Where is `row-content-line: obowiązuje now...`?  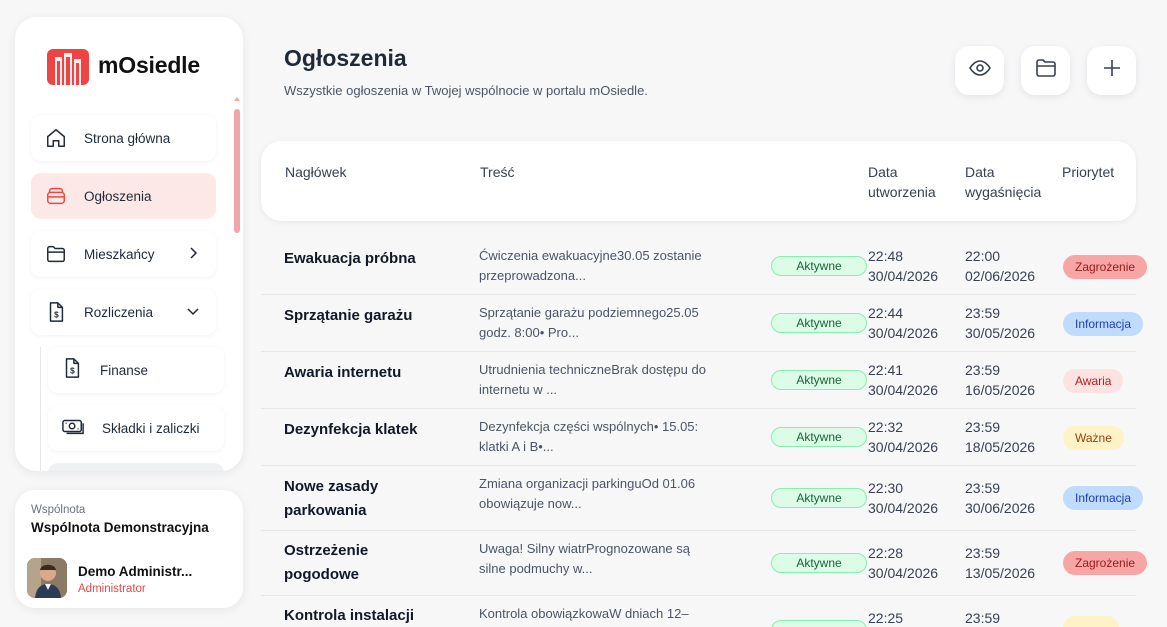 row-content-line: obowiązuje now... is located at coordinates (530, 503).